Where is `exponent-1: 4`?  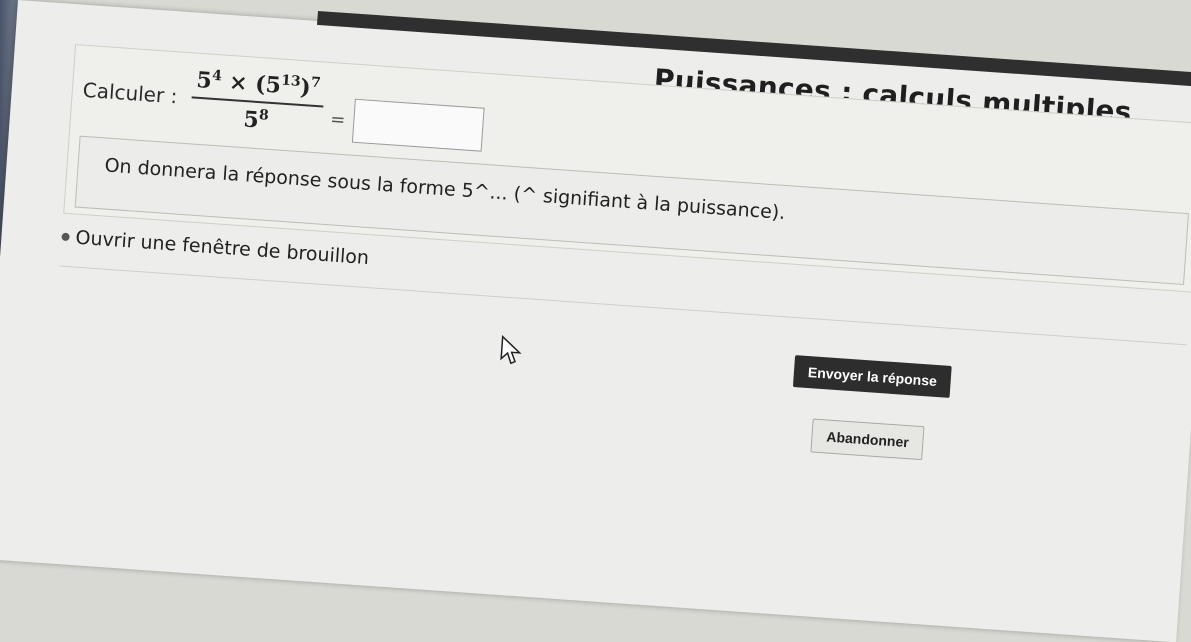
exponent-1: 4 is located at coordinates (217, 76).